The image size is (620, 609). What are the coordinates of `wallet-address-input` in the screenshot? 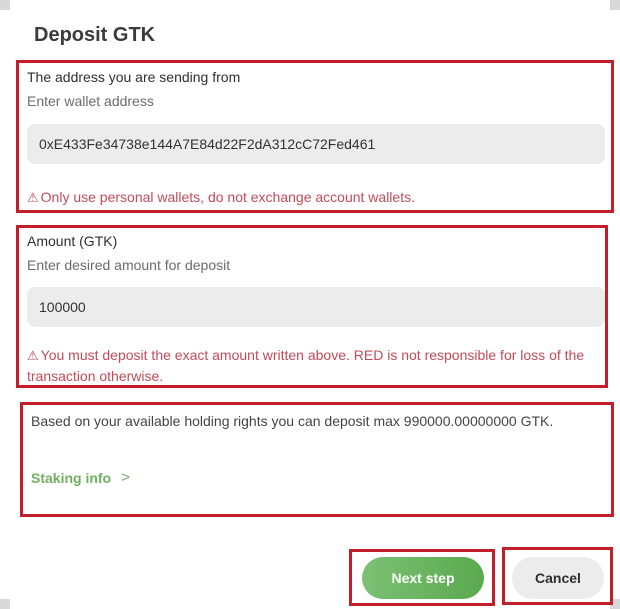 It's located at (316, 144).